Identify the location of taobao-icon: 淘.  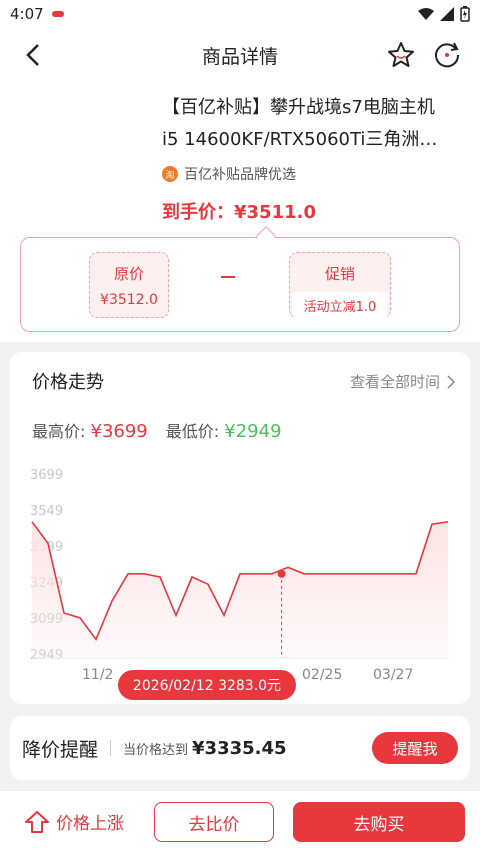
(170, 174).